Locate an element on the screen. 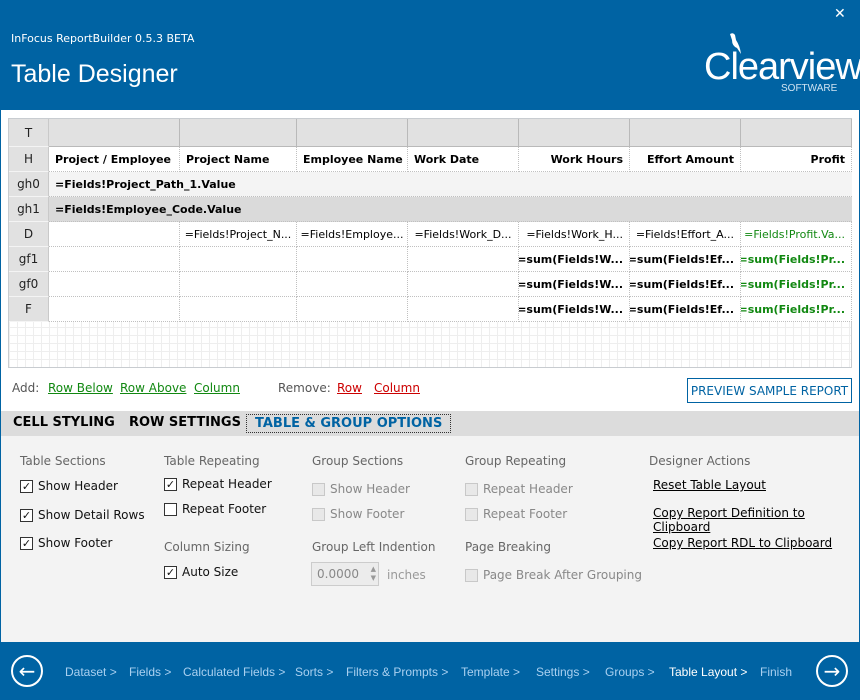 This screenshot has width=860, height=700. designer-action-link: Copy Report Definition to Clipboard is located at coordinates (756, 520).